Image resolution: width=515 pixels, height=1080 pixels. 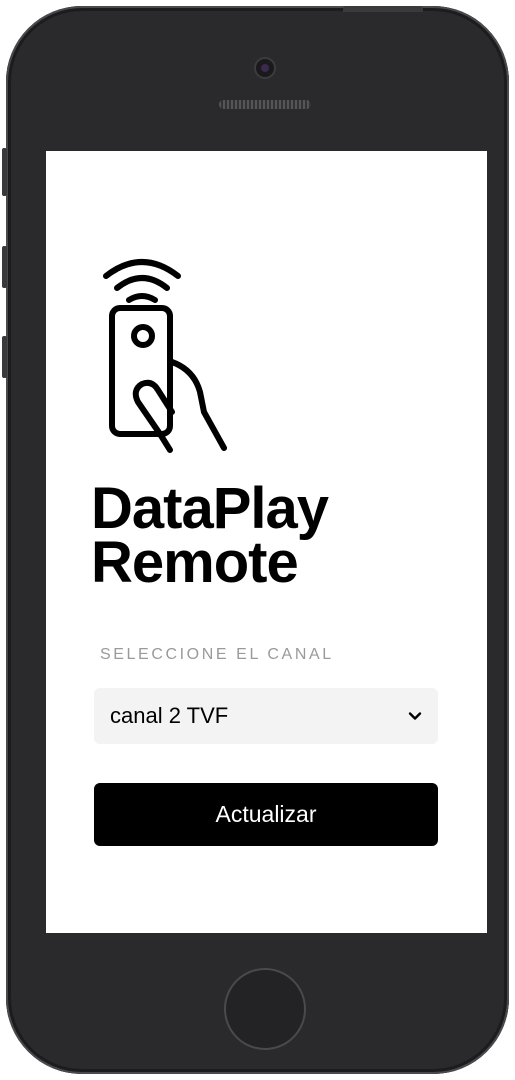 I want to click on volume-down-button, so click(x=4, y=357).